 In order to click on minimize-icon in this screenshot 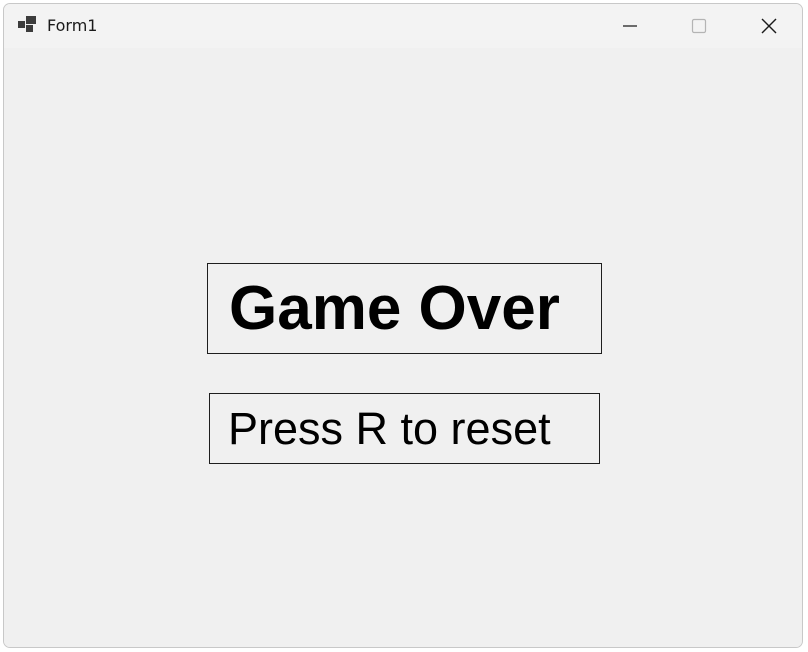, I will do `click(630, 26)`.